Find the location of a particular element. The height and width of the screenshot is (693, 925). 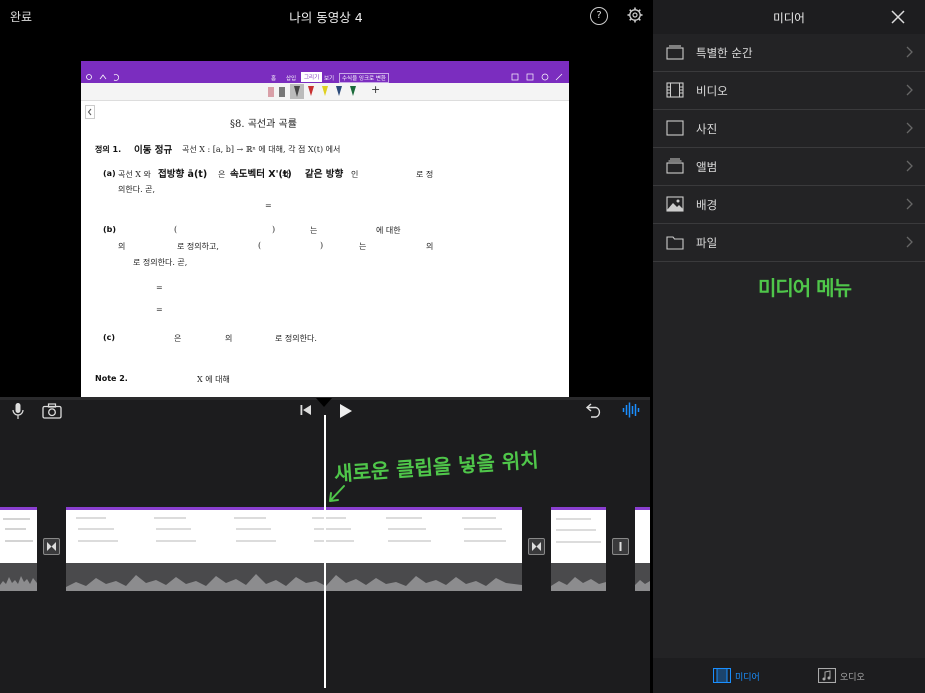

media-item-label: 배경 is located at coordinates (707, 205).